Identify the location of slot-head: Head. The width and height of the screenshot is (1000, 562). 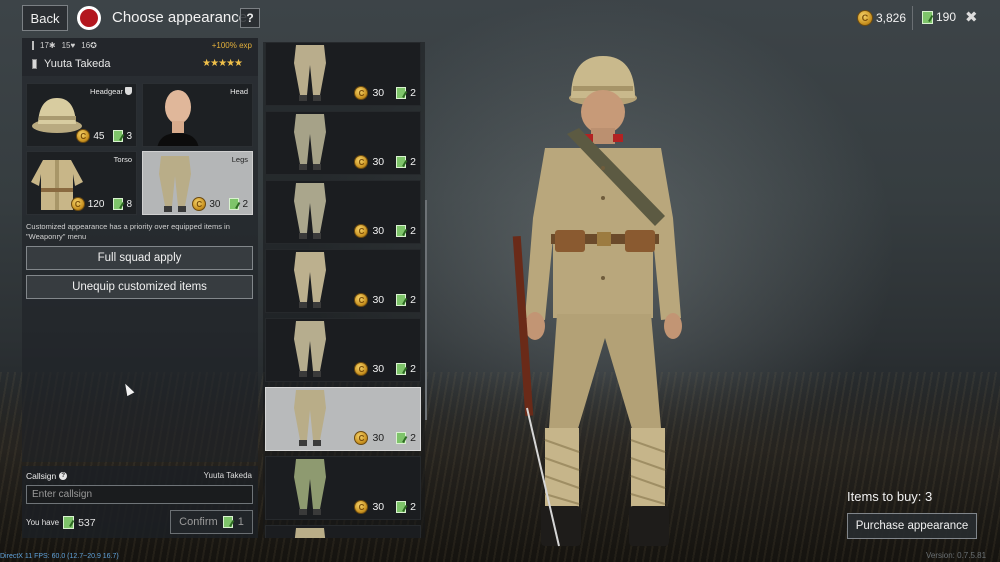
(197, 115).